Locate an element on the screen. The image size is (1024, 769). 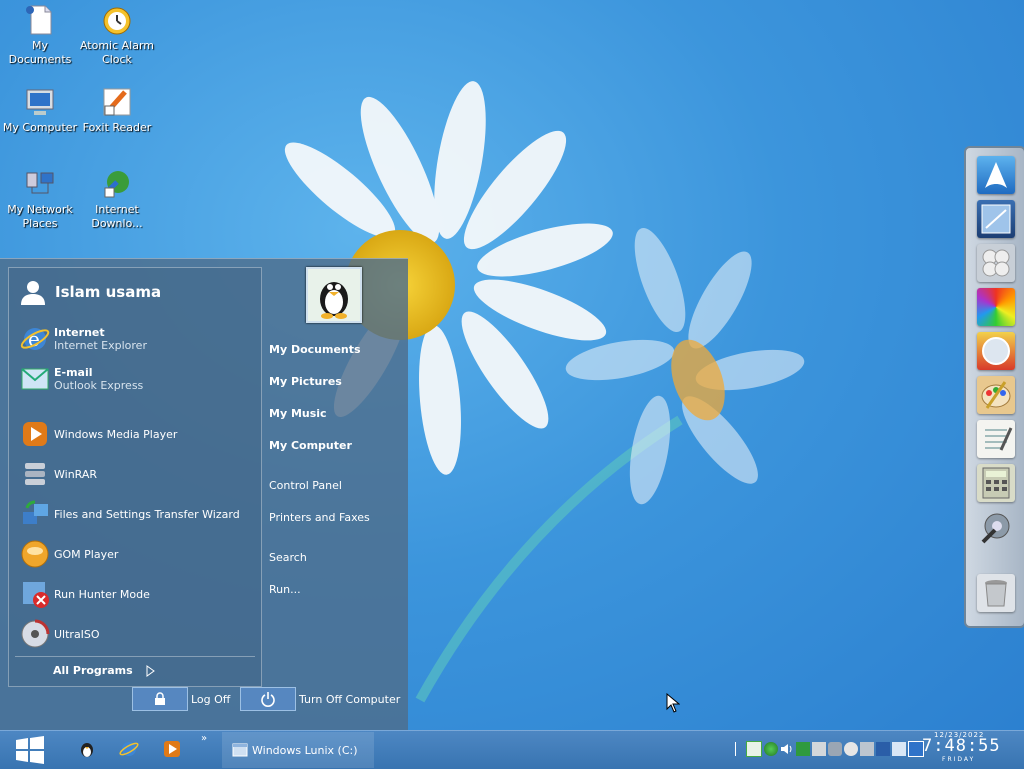
trash-icon is located at coordinates (996, 593).